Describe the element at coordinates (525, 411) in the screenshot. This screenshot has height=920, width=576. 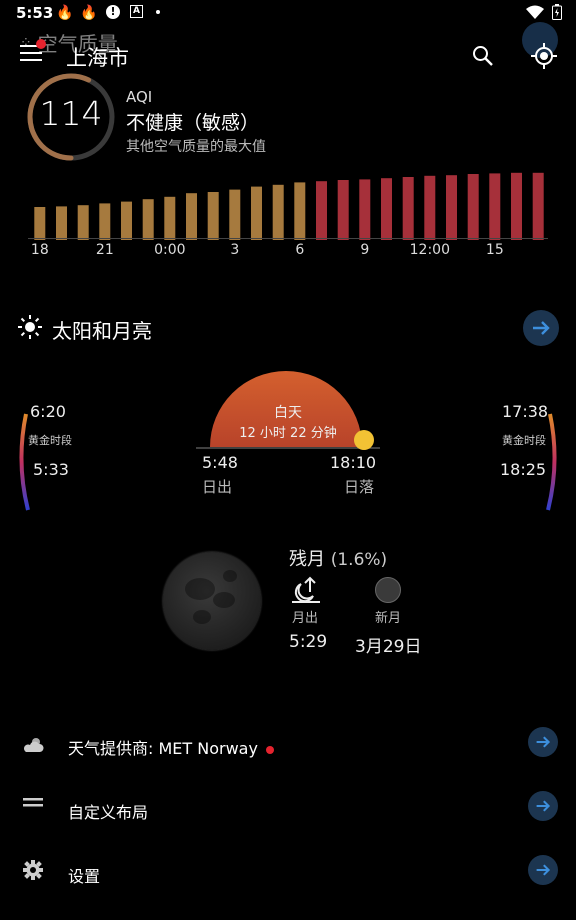
I see `golden-right-top: 17:38` at that location.